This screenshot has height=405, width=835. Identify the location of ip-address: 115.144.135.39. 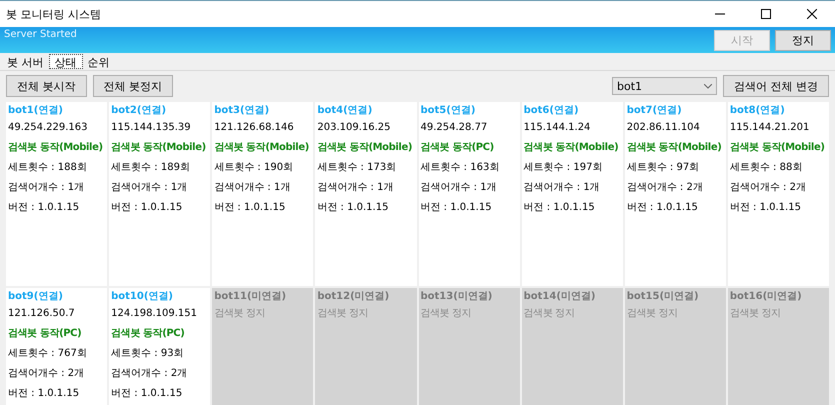
(151, 128).